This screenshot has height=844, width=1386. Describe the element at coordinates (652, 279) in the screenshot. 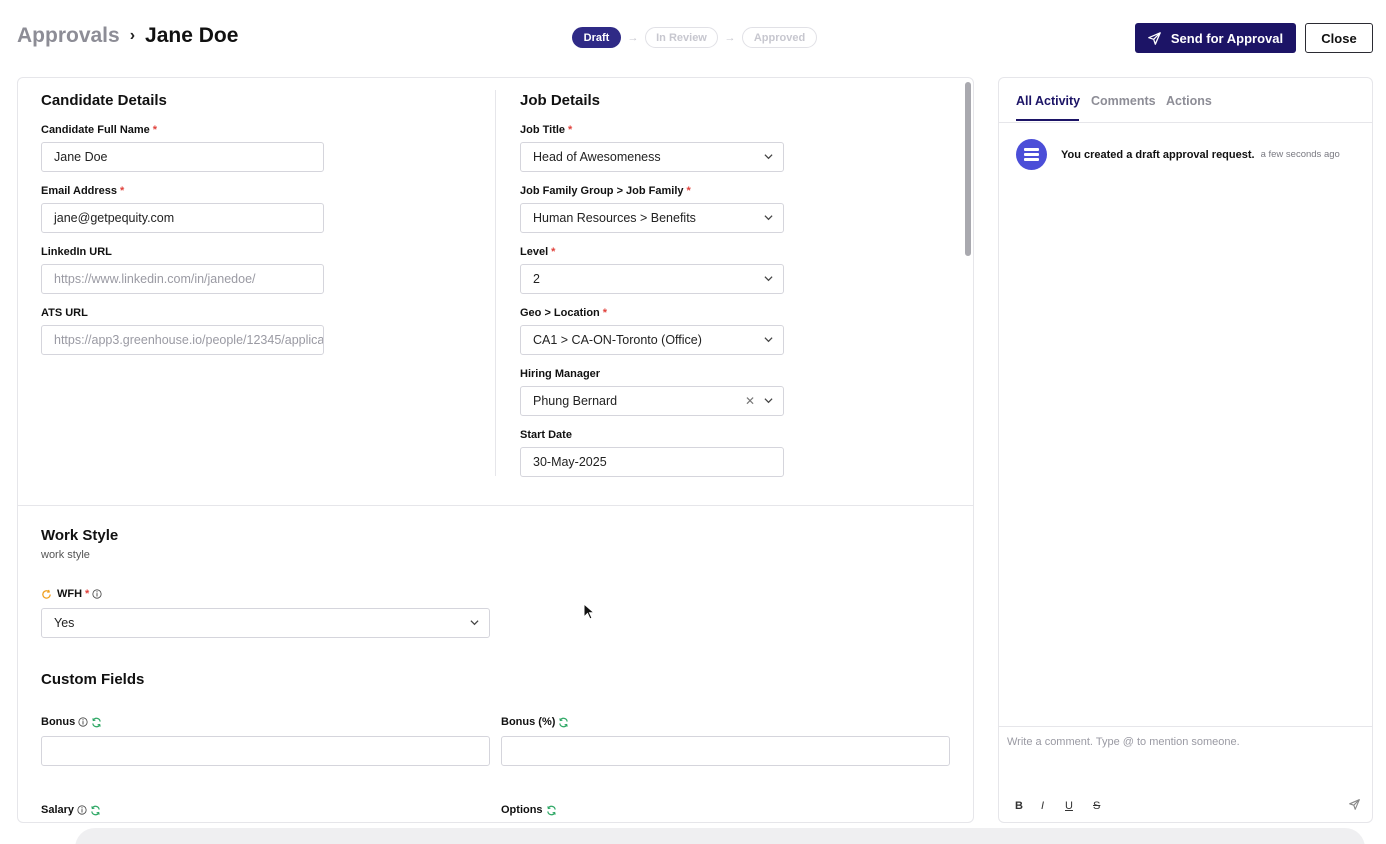

I see `level-select: 2` at that location.